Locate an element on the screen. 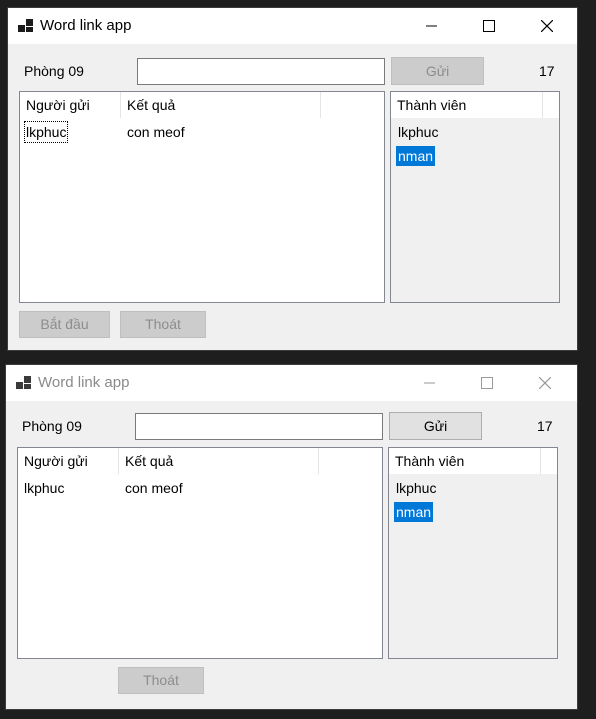 The height and width of the screenshot is (719, 596). start-button: Bắt đầu is located at coordinates (64, 324).